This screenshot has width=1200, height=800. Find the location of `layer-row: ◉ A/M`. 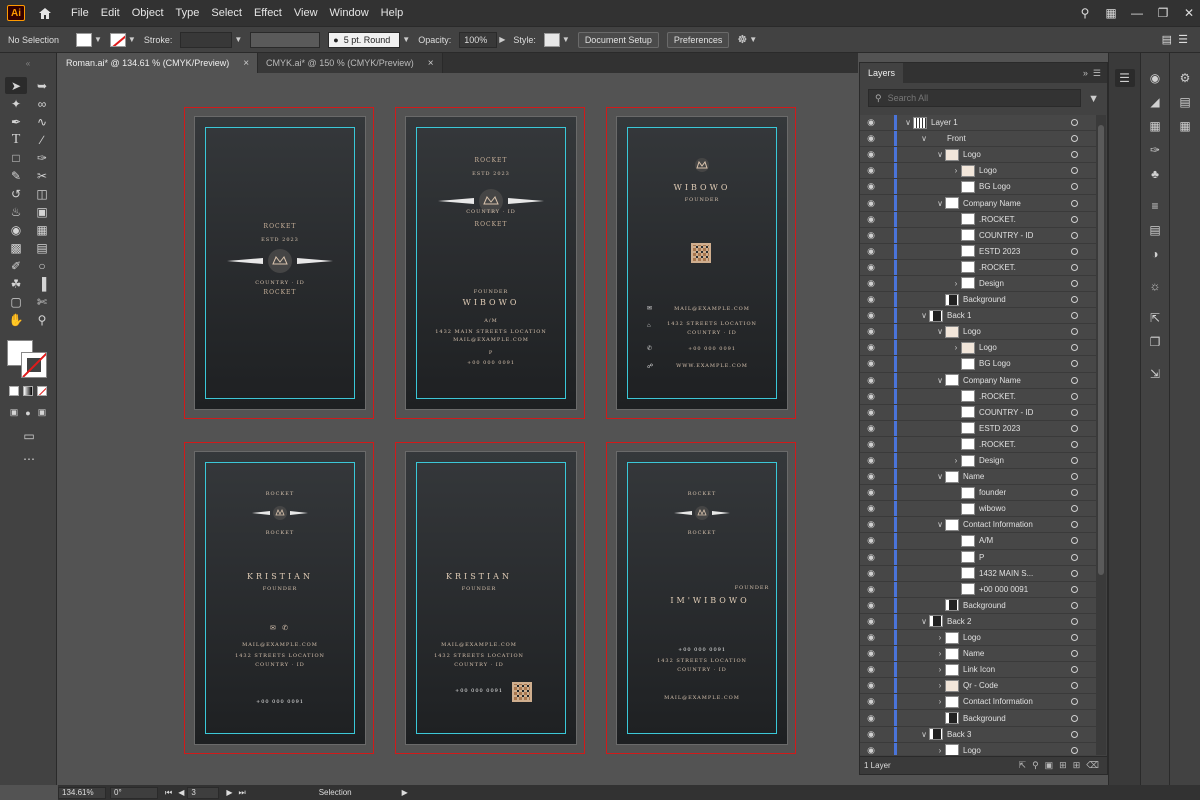

layer-row: ◉ A/M is located at coordinates (978, 541).